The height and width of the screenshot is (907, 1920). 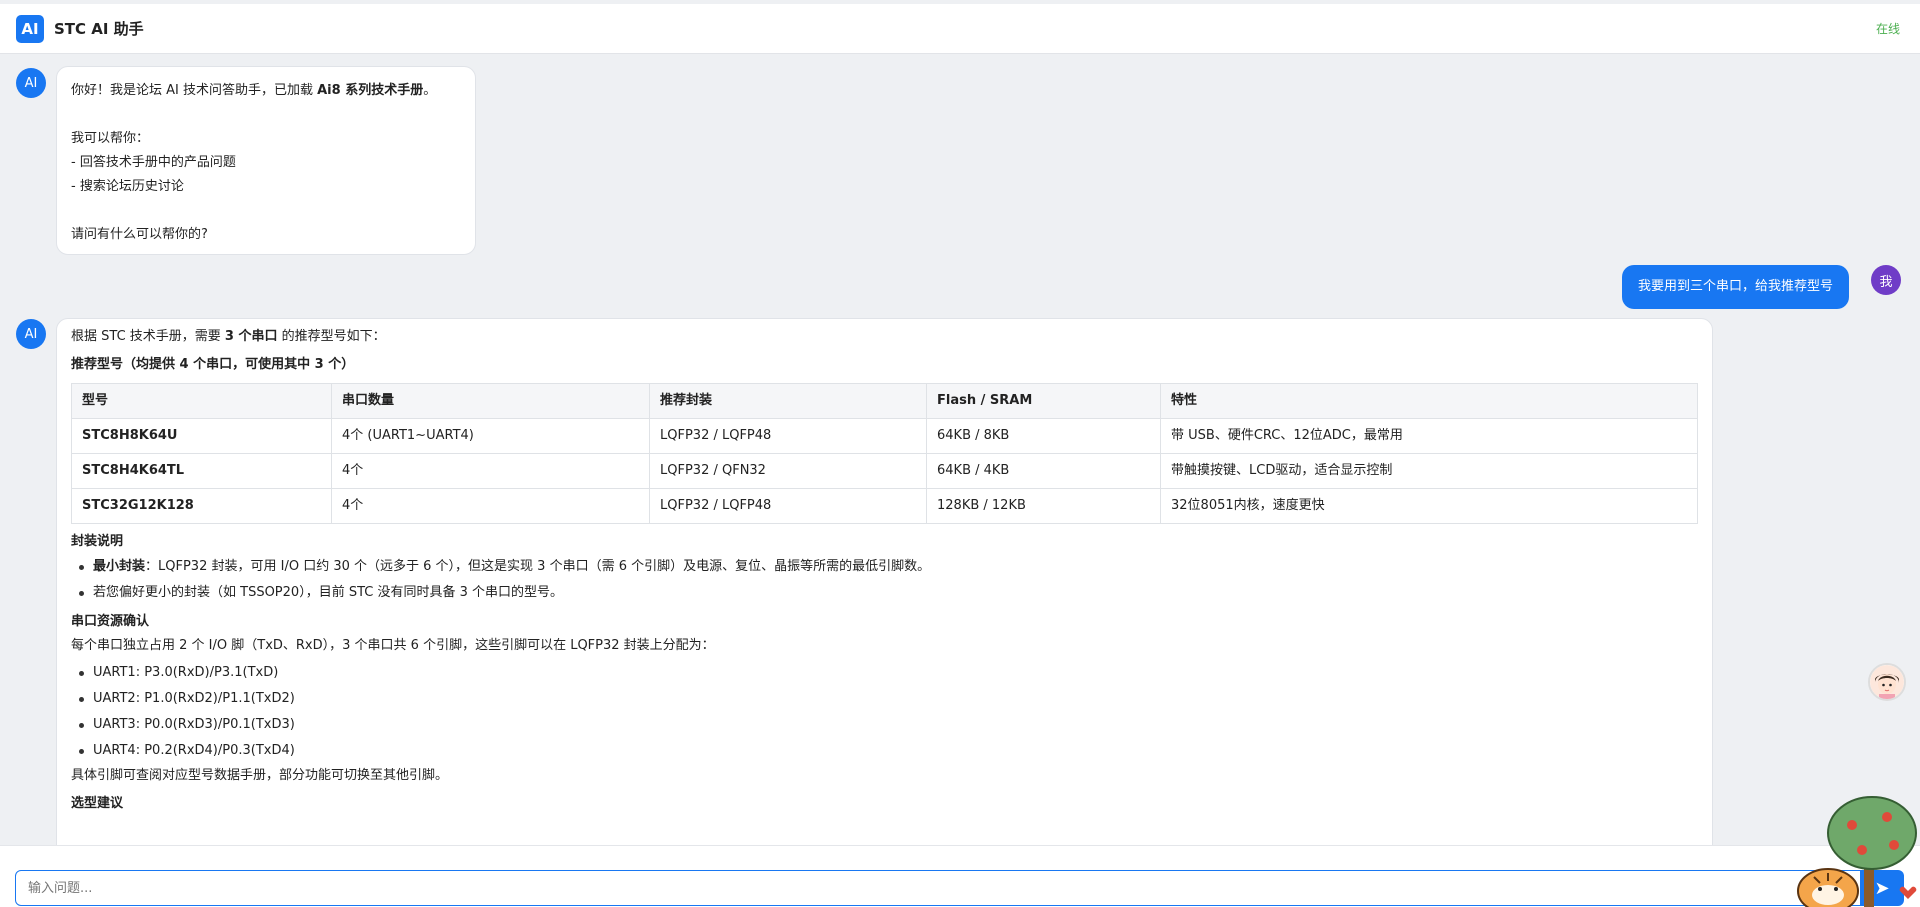 What do you see at coordinates (97, 541) in the screenshot?
I see `package-section-title: 封装说明` at bounding box center [97, 541].